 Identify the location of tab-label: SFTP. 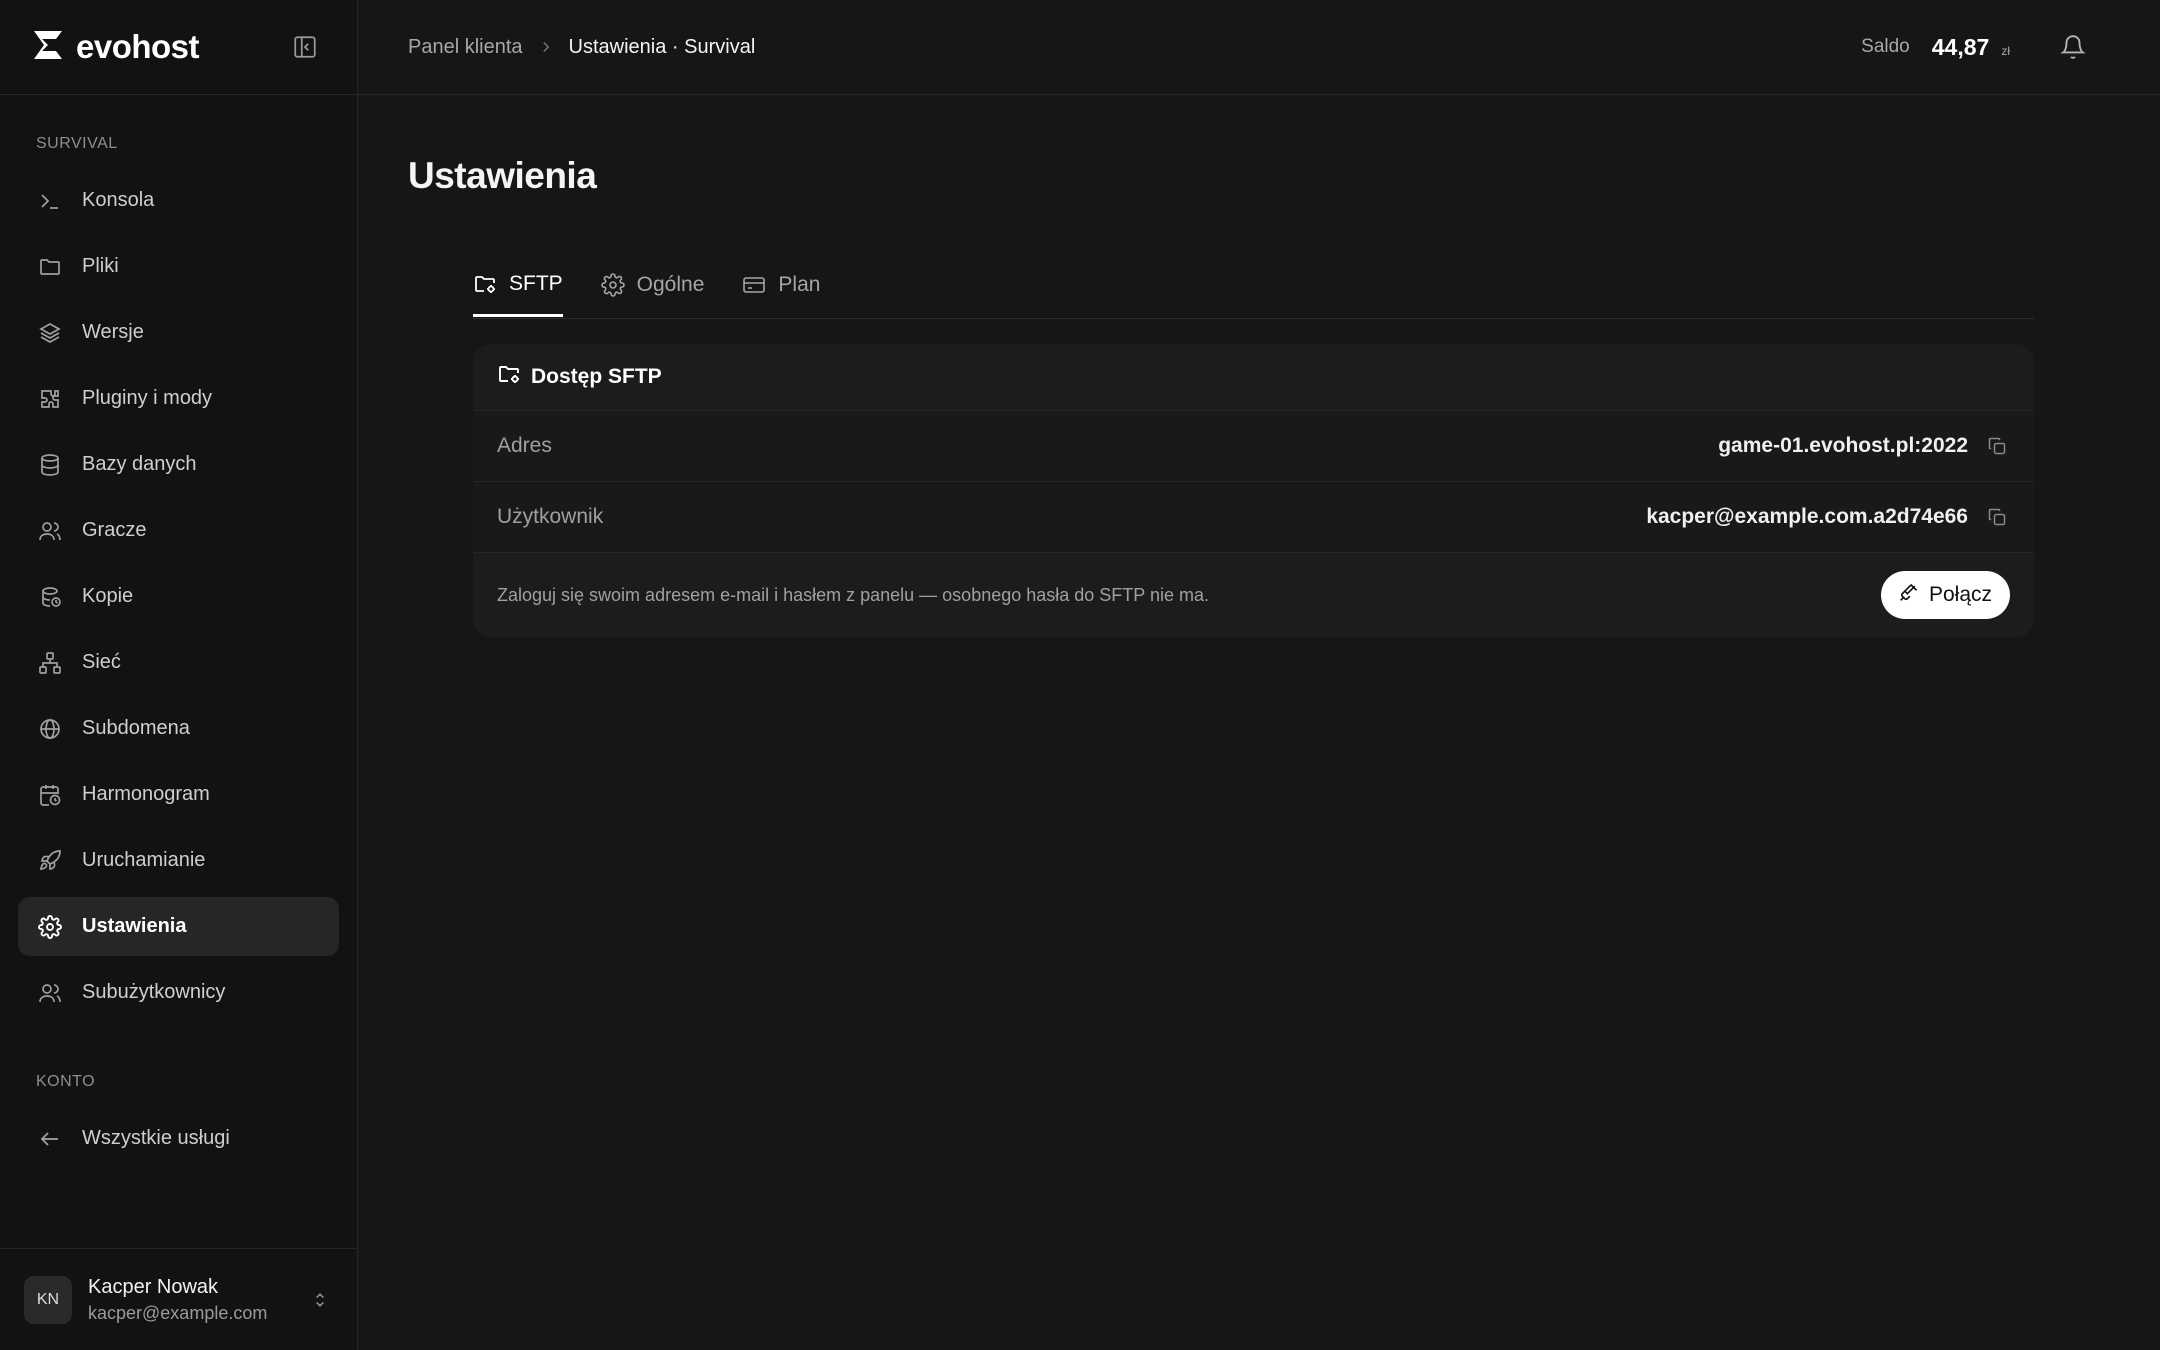
(536, 283).